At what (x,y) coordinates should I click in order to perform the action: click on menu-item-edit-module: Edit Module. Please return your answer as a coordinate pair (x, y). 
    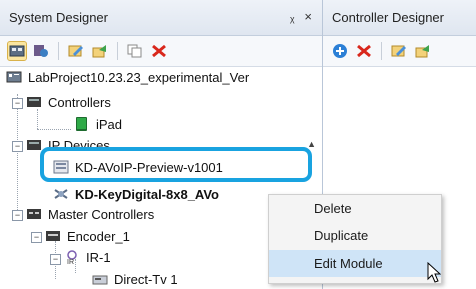
    Looking at the image, I should click on (355, 263).